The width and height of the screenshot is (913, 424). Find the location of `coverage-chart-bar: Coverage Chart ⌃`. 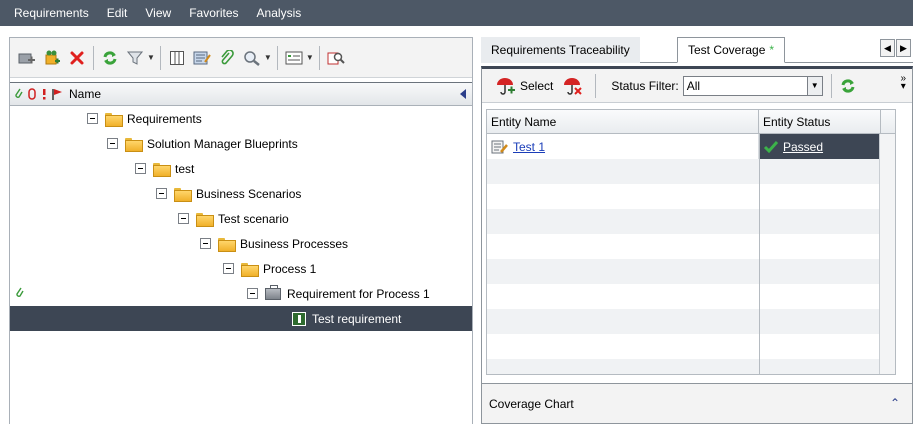

coverage-chart-bar: Coverage Chart ⌃ is located at coordinates (697, 403).